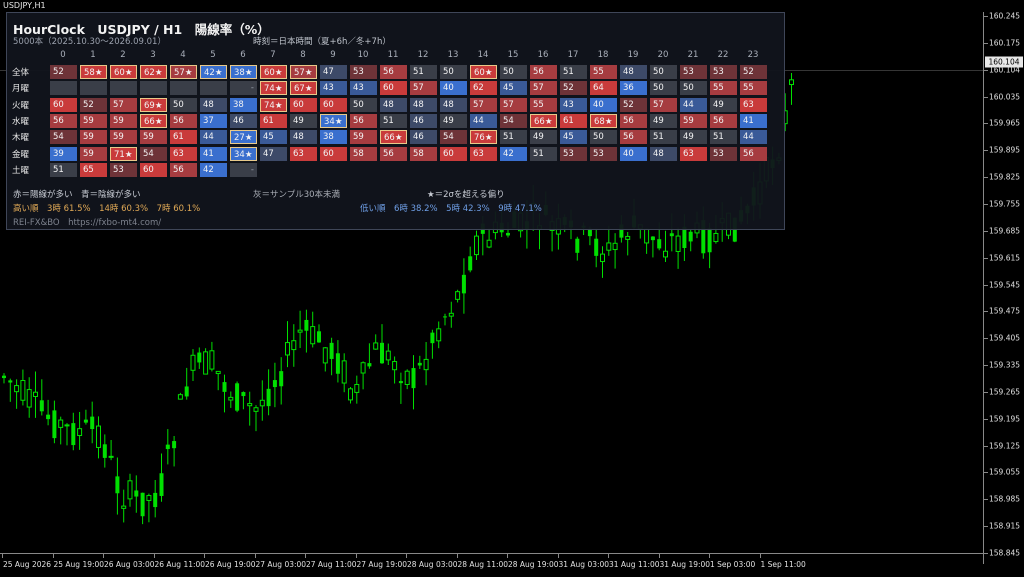 The width and height of the screenshot is (1024, 577). I want to click on price-label: 160.035, so click(1005, 97).